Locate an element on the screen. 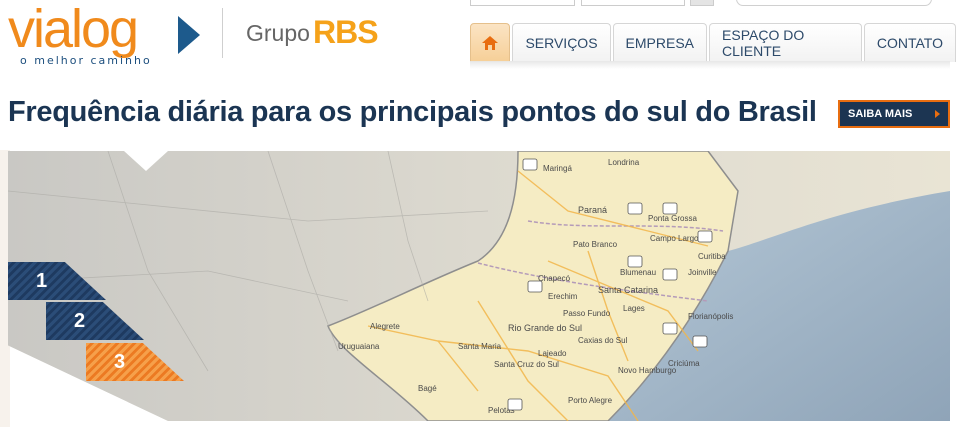 The width and height of the screenshot is (958, 427). map-city-maringa: Maringá is located at coordinates (557, 168).